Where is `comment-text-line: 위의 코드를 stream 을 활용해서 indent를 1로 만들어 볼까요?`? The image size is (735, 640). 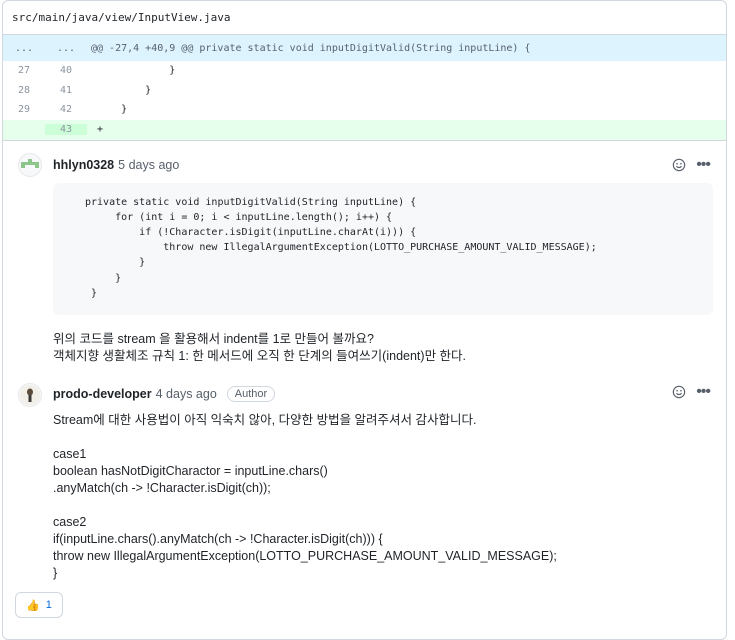
comment-text-line: 위의 코드를 stream 을 활용해서 indent를 1로 만들어 볼까요? is located at coordinates (213, 338).